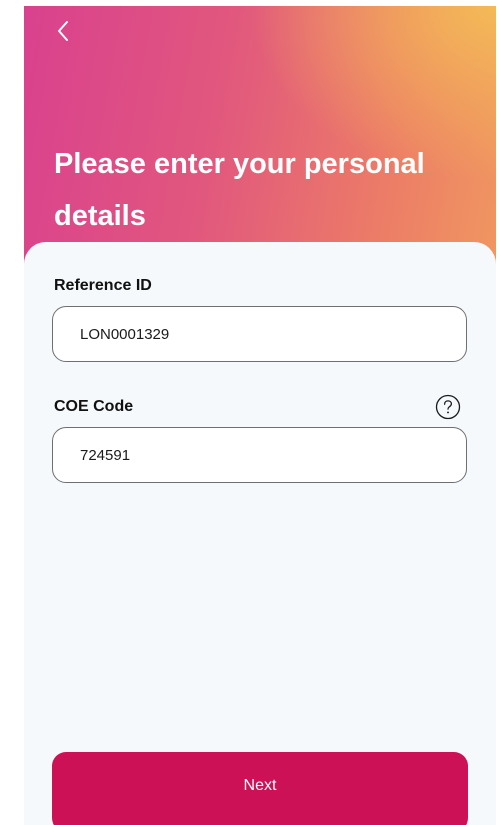  What do you see at coordinates (239, 190) in the screenshot?
I see `page-title: Please enter your personal details` at bounding box center [239, 190].